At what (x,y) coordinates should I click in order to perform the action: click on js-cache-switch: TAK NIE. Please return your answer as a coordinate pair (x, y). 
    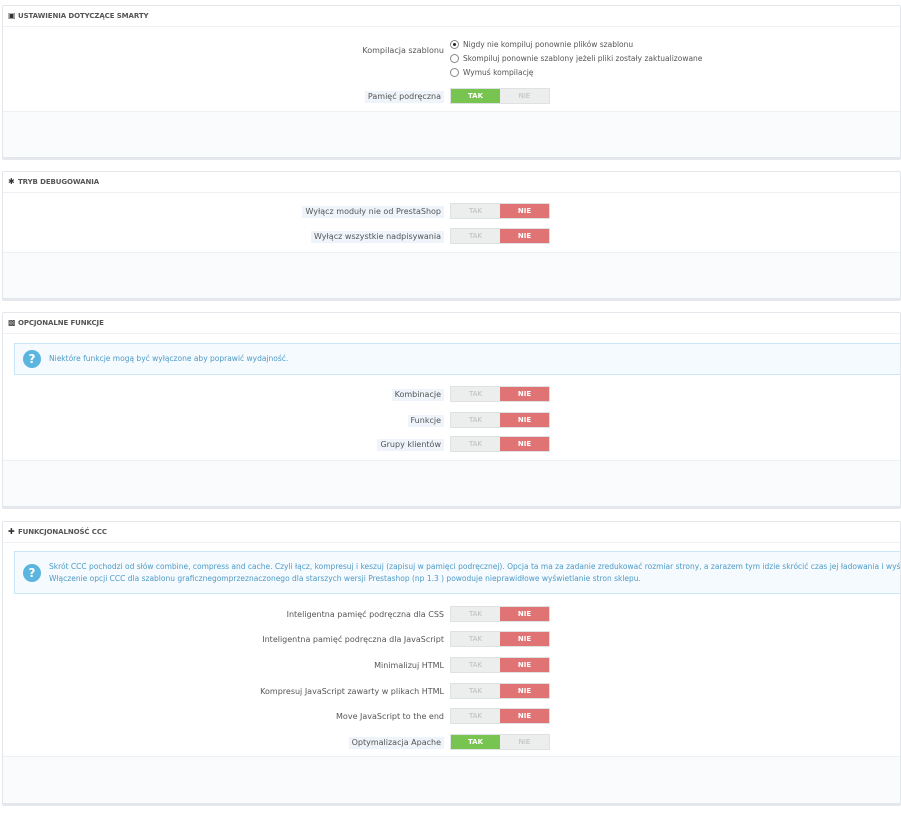
    Looking at the image, I should click on (500, 639).